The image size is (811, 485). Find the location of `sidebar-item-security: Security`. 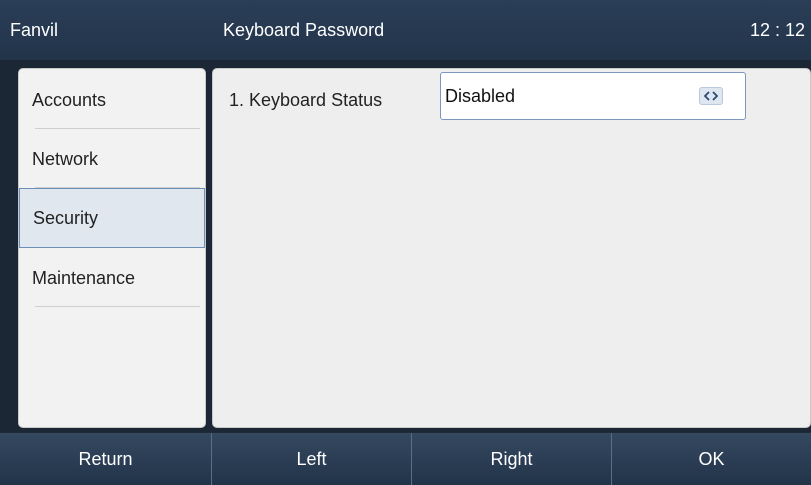

sidebar-item-security: Security is located at coordinates (112, 218).